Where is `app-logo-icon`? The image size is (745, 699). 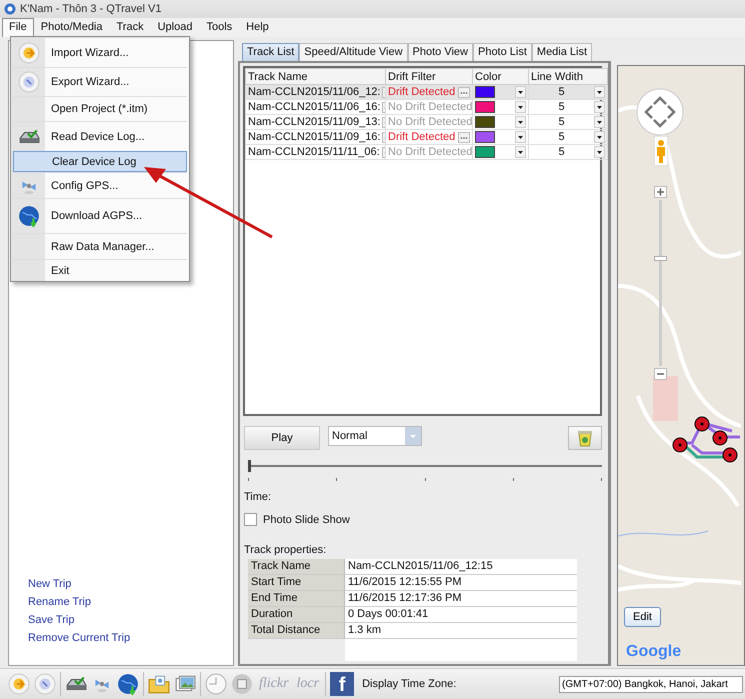 app-logo-icon is located at coordinates (10, 9).